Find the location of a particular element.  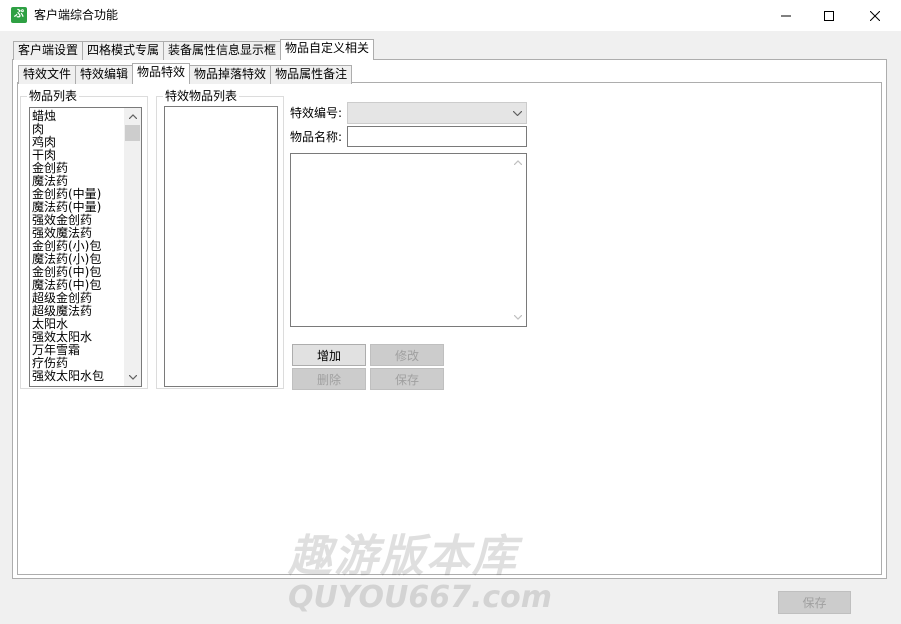

inner-tab-strip: 特效文件 特效编辑 物品特效 物品掉落特效 物品属性备注 is located at coordinates (185, 73).